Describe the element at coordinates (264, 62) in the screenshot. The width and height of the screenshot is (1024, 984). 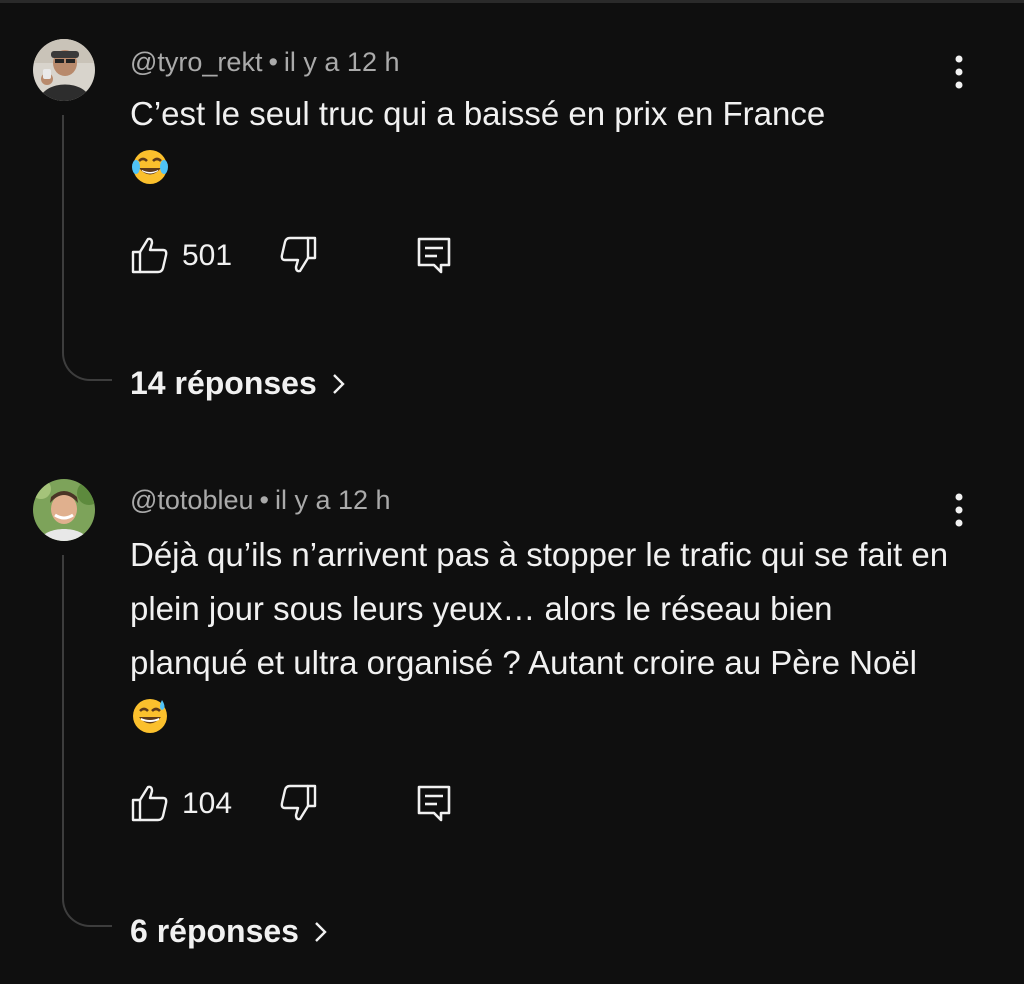
I see `comment-meta: @tyro_rekt • il y a 12 h` at that location.